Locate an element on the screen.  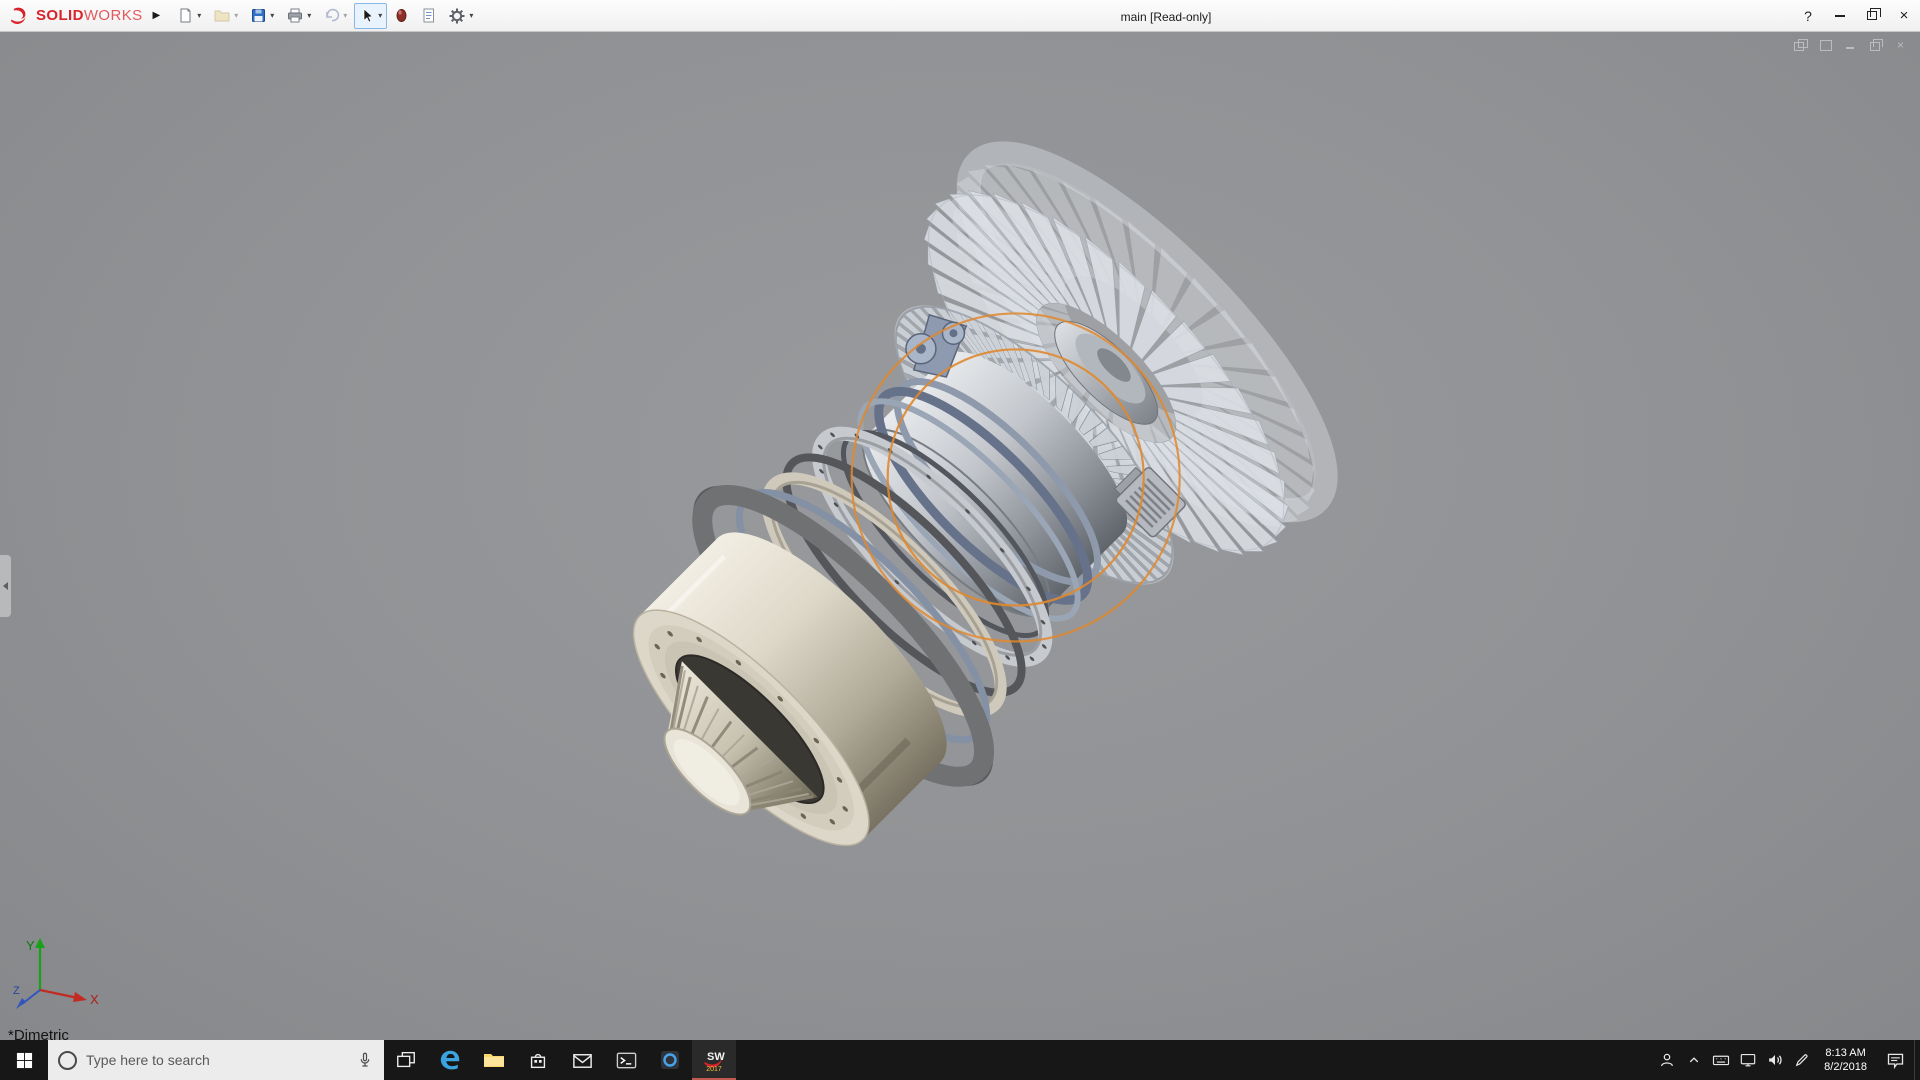
volume-button is located at coordinates (1774, 1060).